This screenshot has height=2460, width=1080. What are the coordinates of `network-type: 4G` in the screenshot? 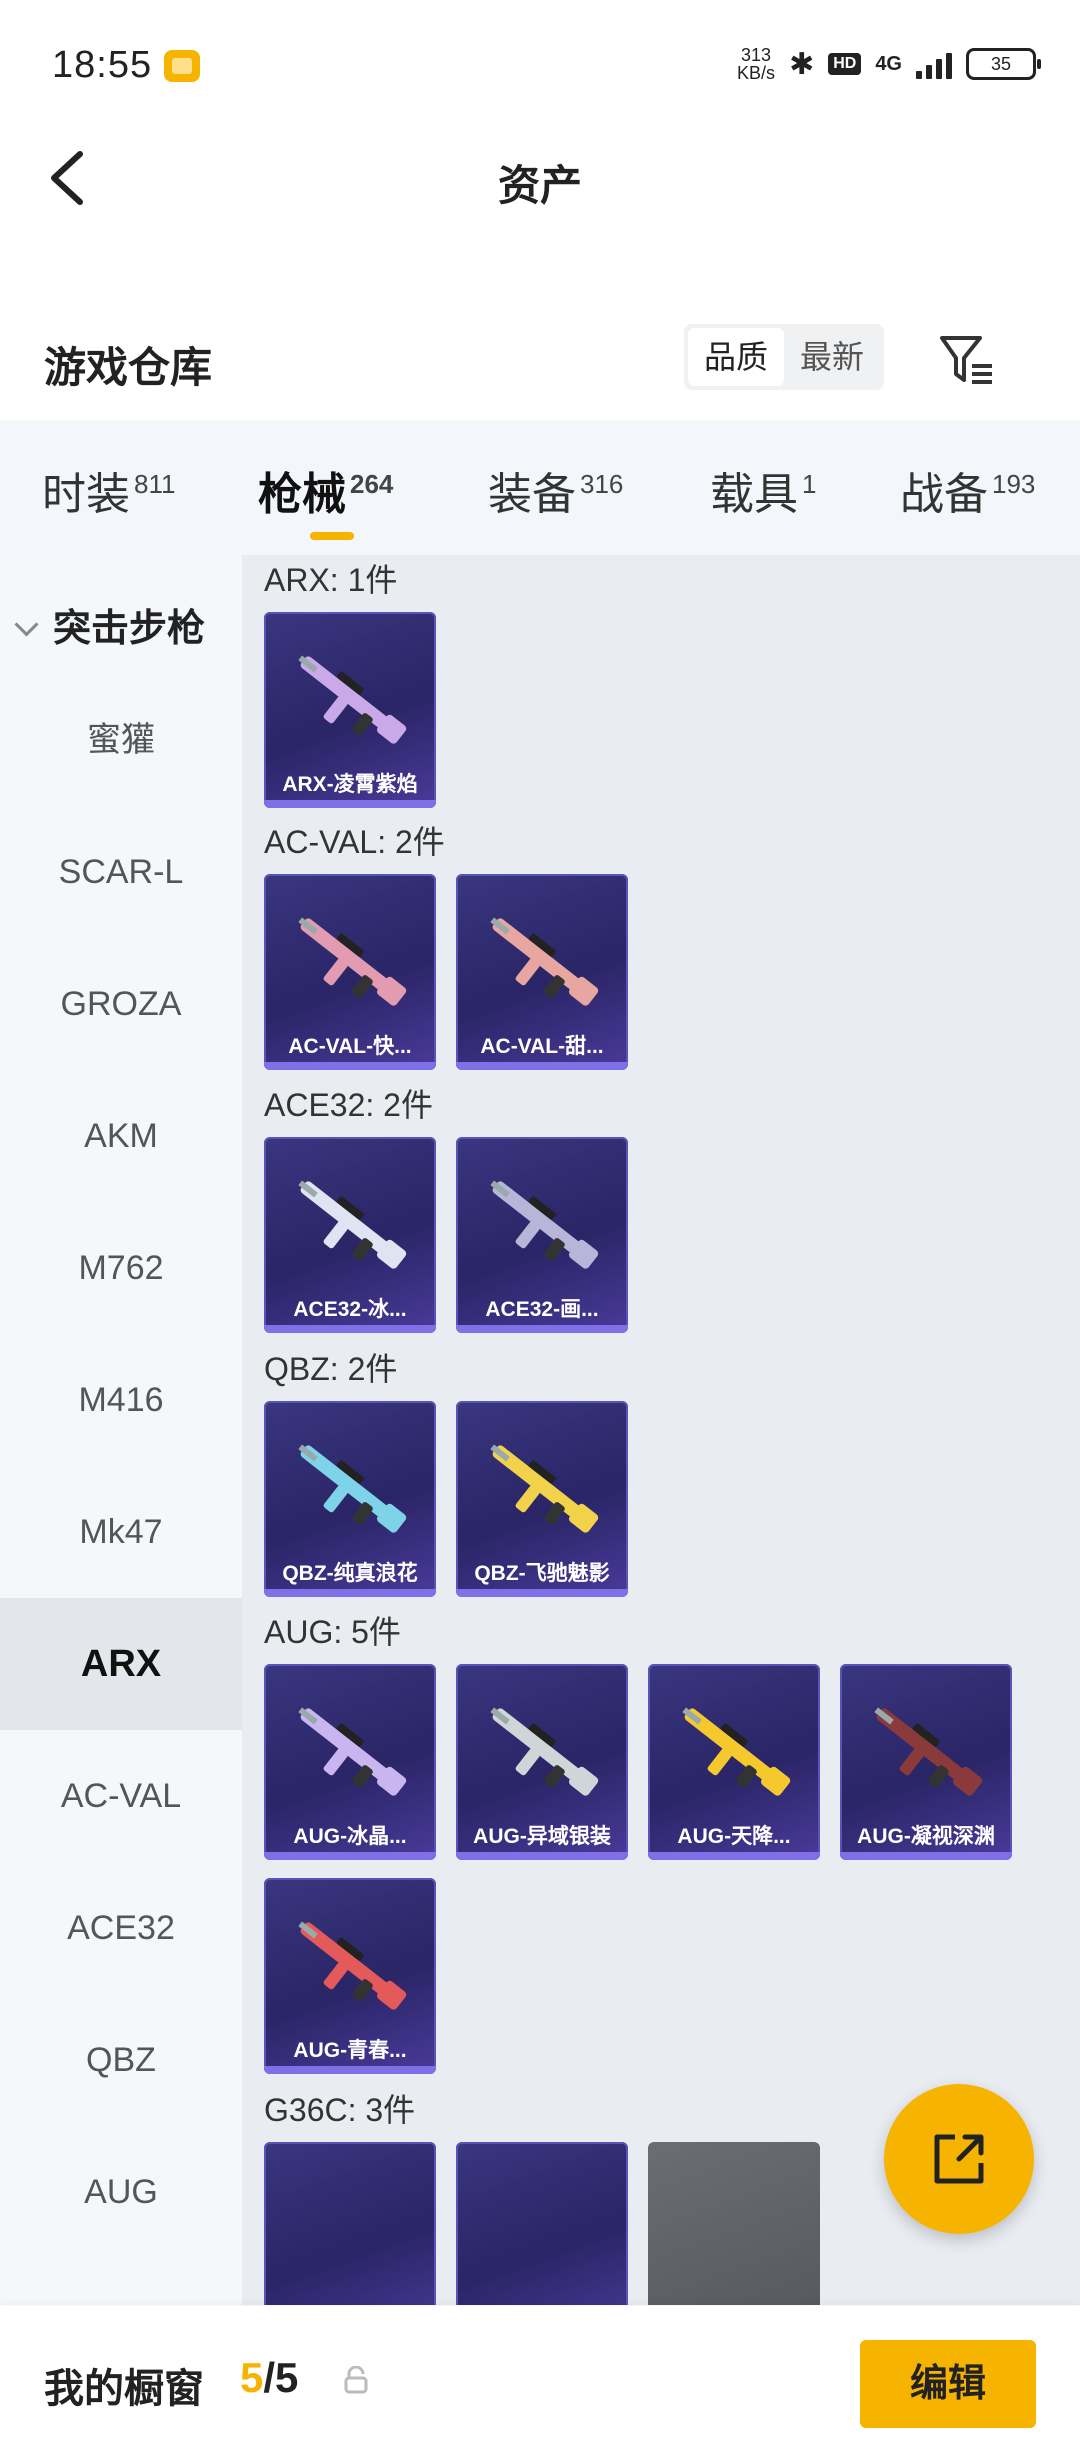 It's located at (888, 63).